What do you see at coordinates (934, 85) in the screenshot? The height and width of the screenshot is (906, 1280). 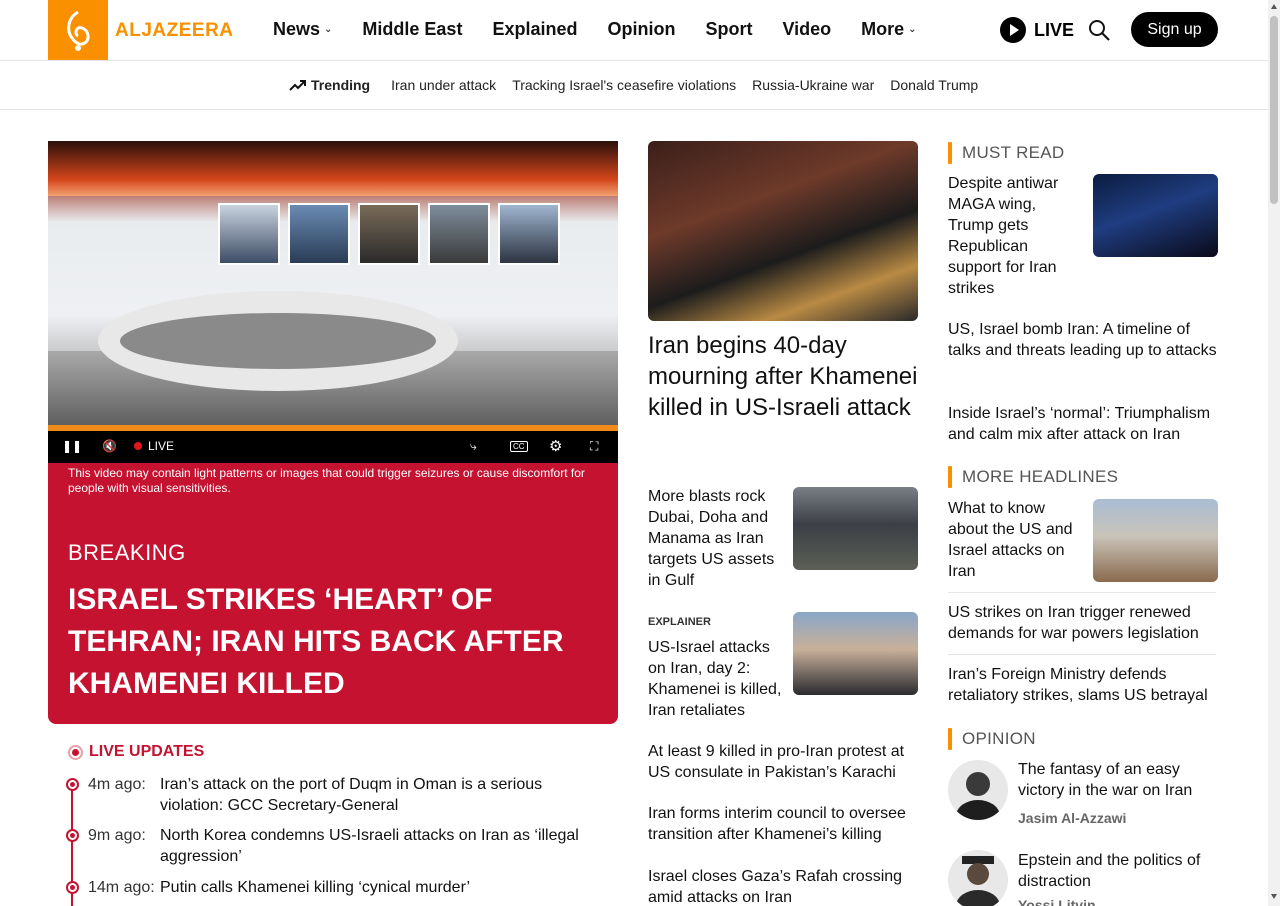 I see `trending-link: Donald Trump` at bounding box center [934, 85].